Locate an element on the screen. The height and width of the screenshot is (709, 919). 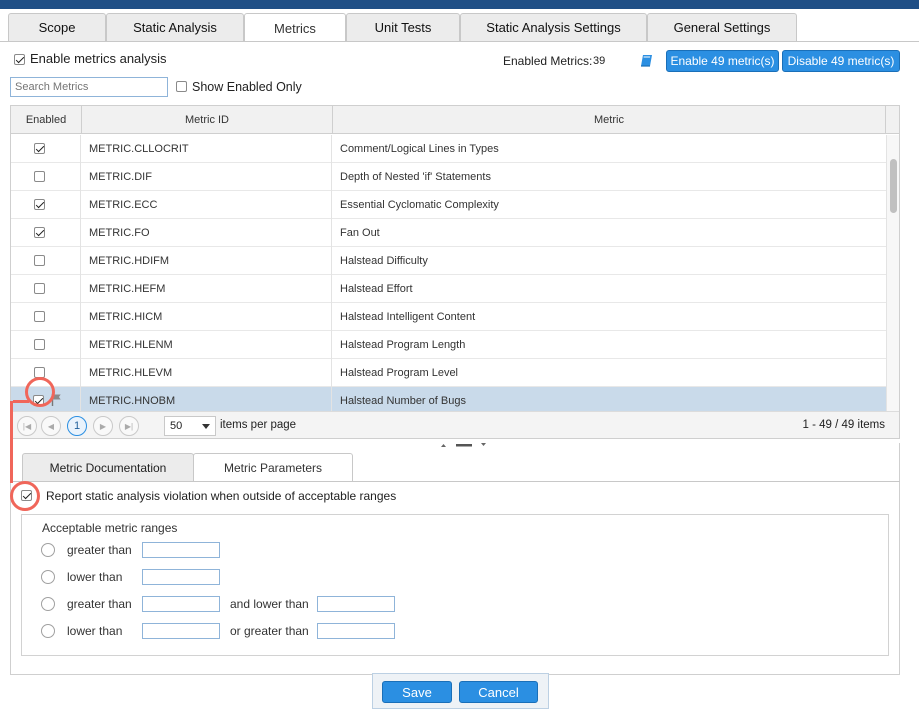
tab-metric-parameters: Metric Parameters is located at coordinates (273, 467).